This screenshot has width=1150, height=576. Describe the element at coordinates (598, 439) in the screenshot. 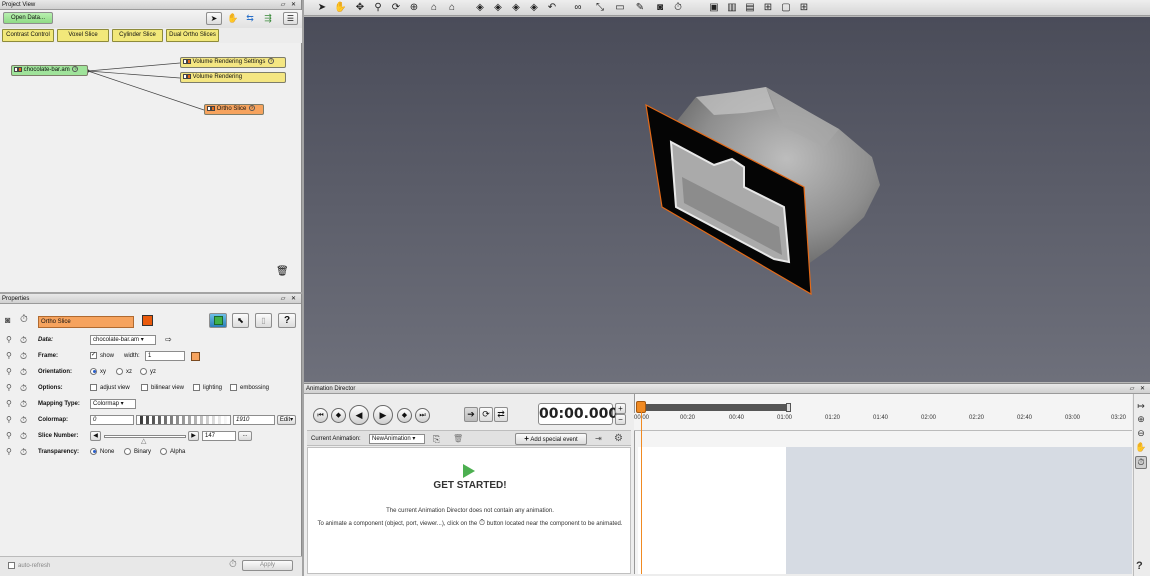

I see `event-list-icon: ⇥` at that location.